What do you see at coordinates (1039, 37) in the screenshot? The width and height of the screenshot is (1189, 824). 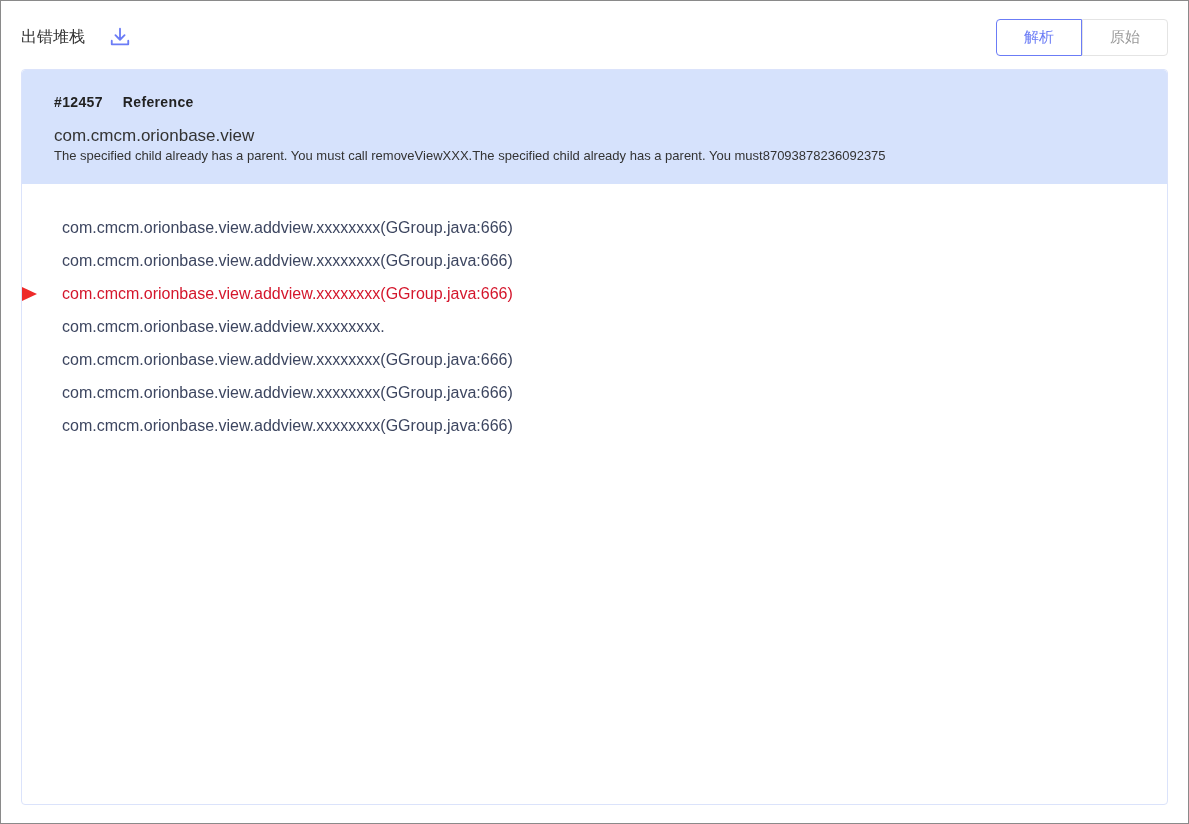 I see `view-tab: 解析` at bounding box center [1039, 37].